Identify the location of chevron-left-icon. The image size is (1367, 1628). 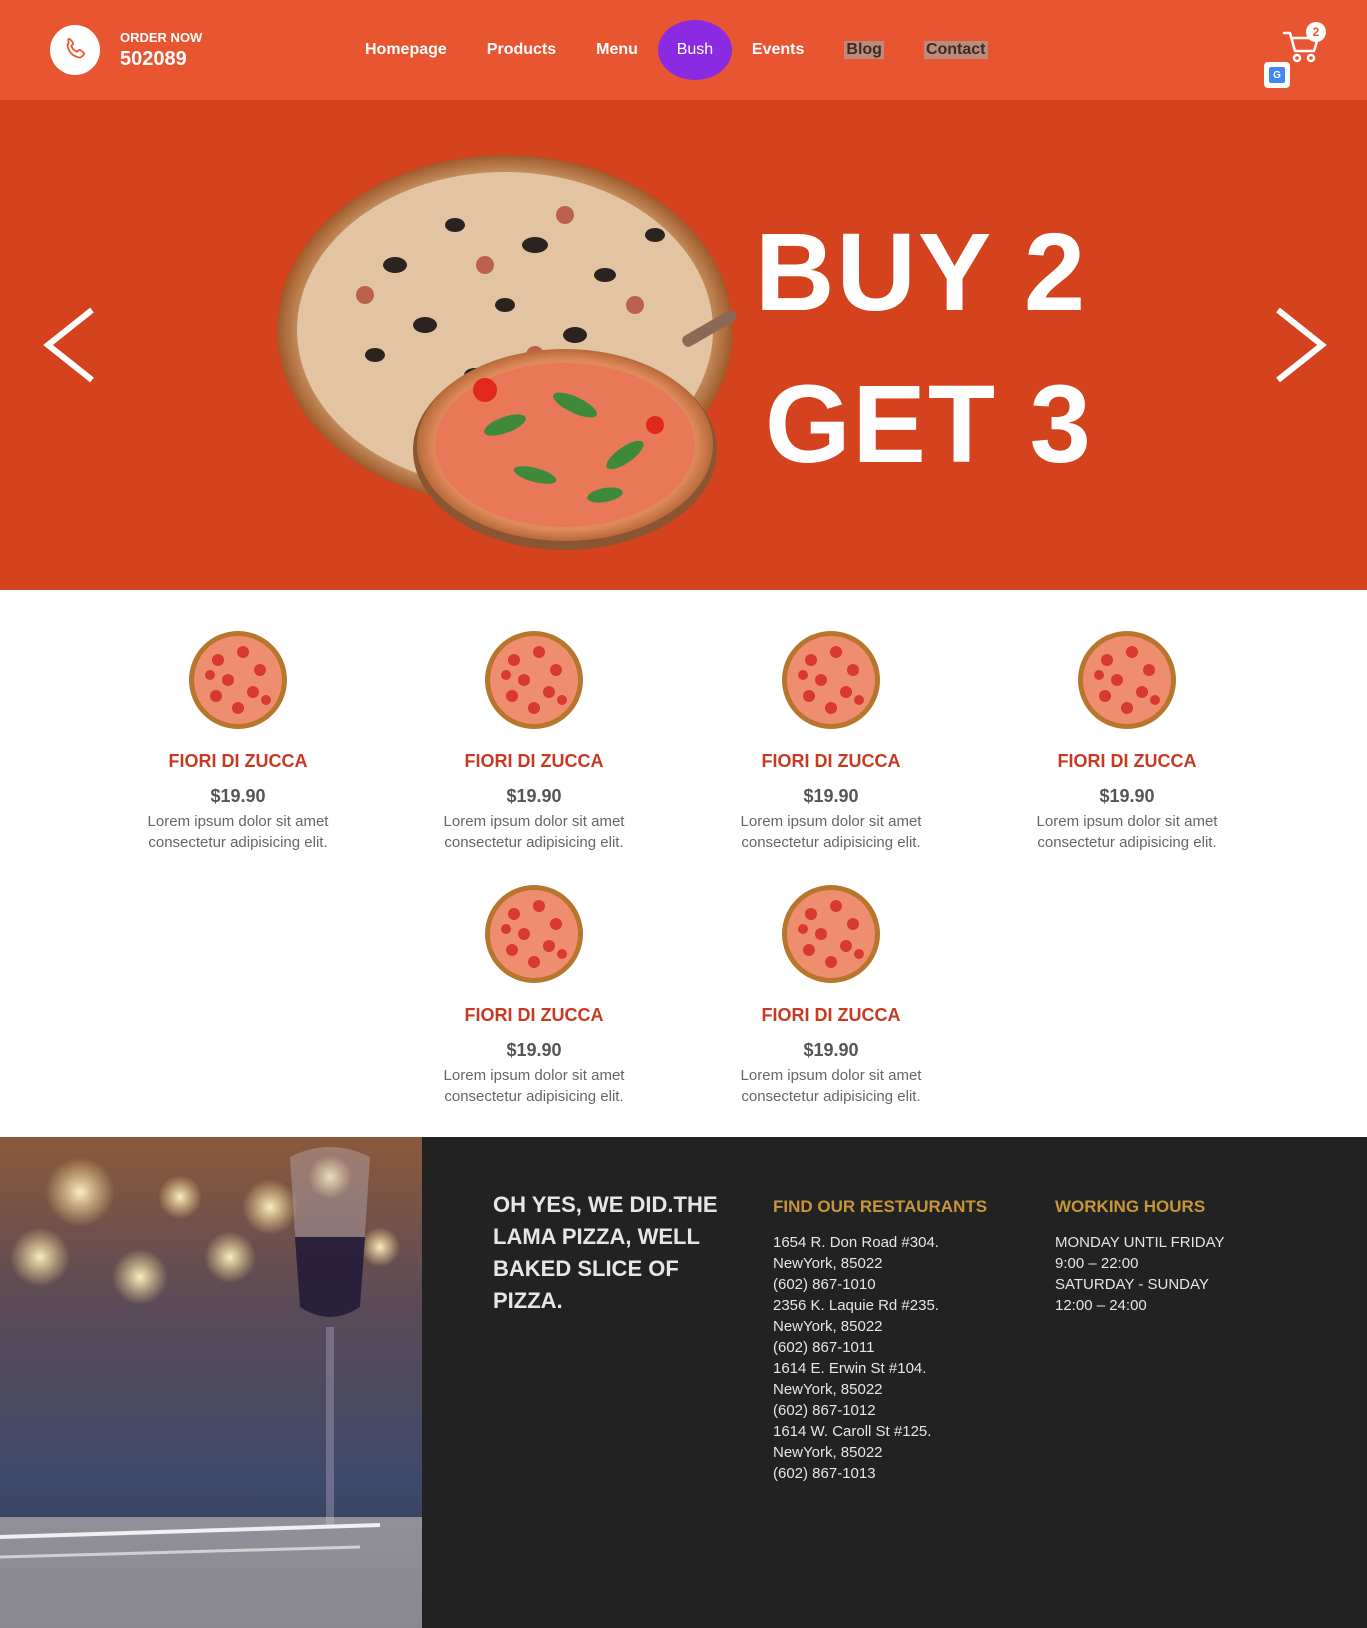
(70, 345).